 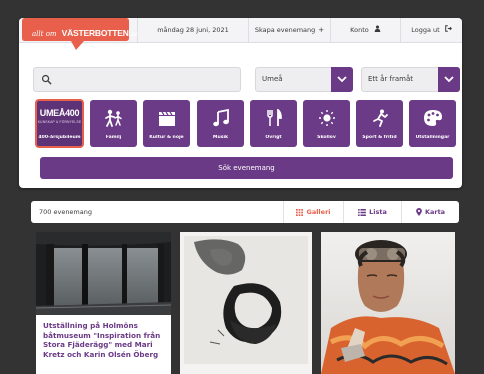 I want to click on category-utstallningar: Utställningar, so click(x=432, y=123).